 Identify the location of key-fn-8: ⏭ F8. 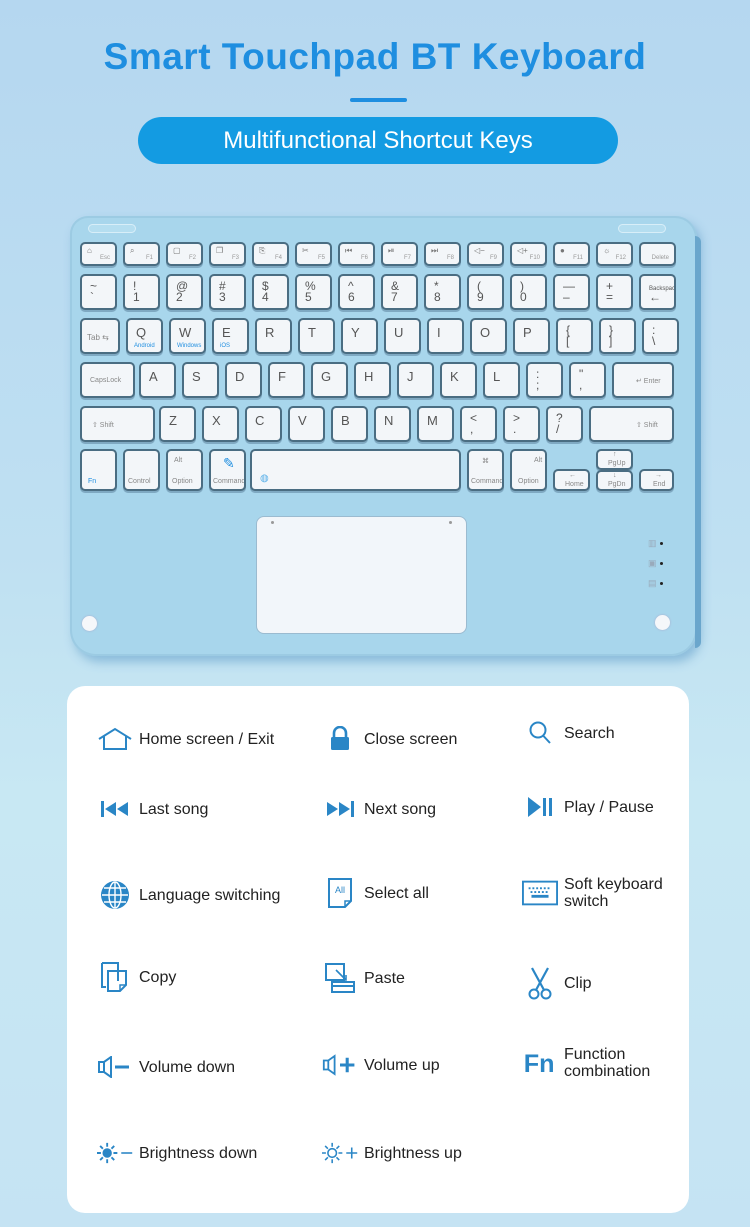
(442, 254).